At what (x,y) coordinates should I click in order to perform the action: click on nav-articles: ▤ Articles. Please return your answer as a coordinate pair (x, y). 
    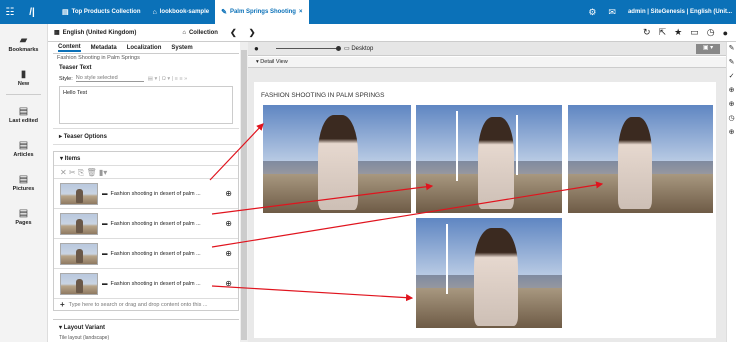
    Looking at the image, I should click on (23, 149).